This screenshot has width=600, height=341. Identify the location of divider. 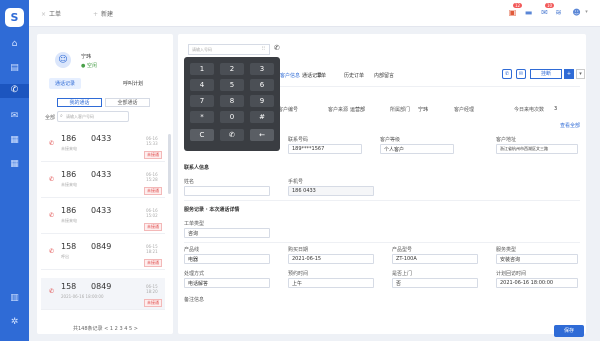
(382, 242).